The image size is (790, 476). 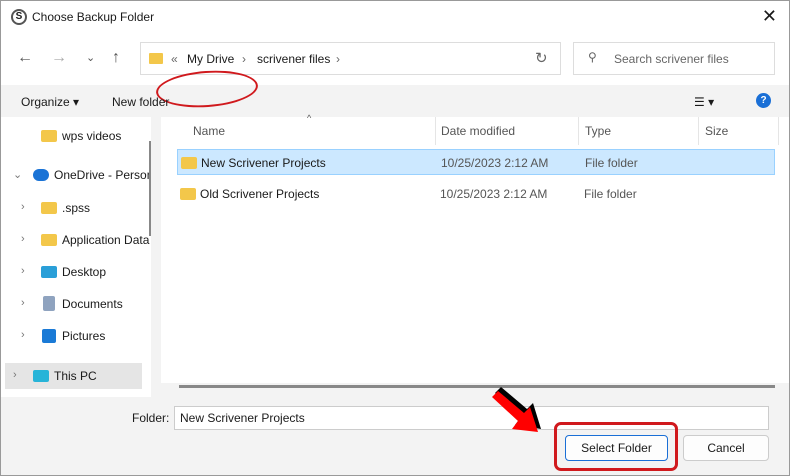 What do you see at coordinates (93, 17) in the screenshot?
I see `dialog-title: Choose Backup Folder` at bounding box center [93, 17].